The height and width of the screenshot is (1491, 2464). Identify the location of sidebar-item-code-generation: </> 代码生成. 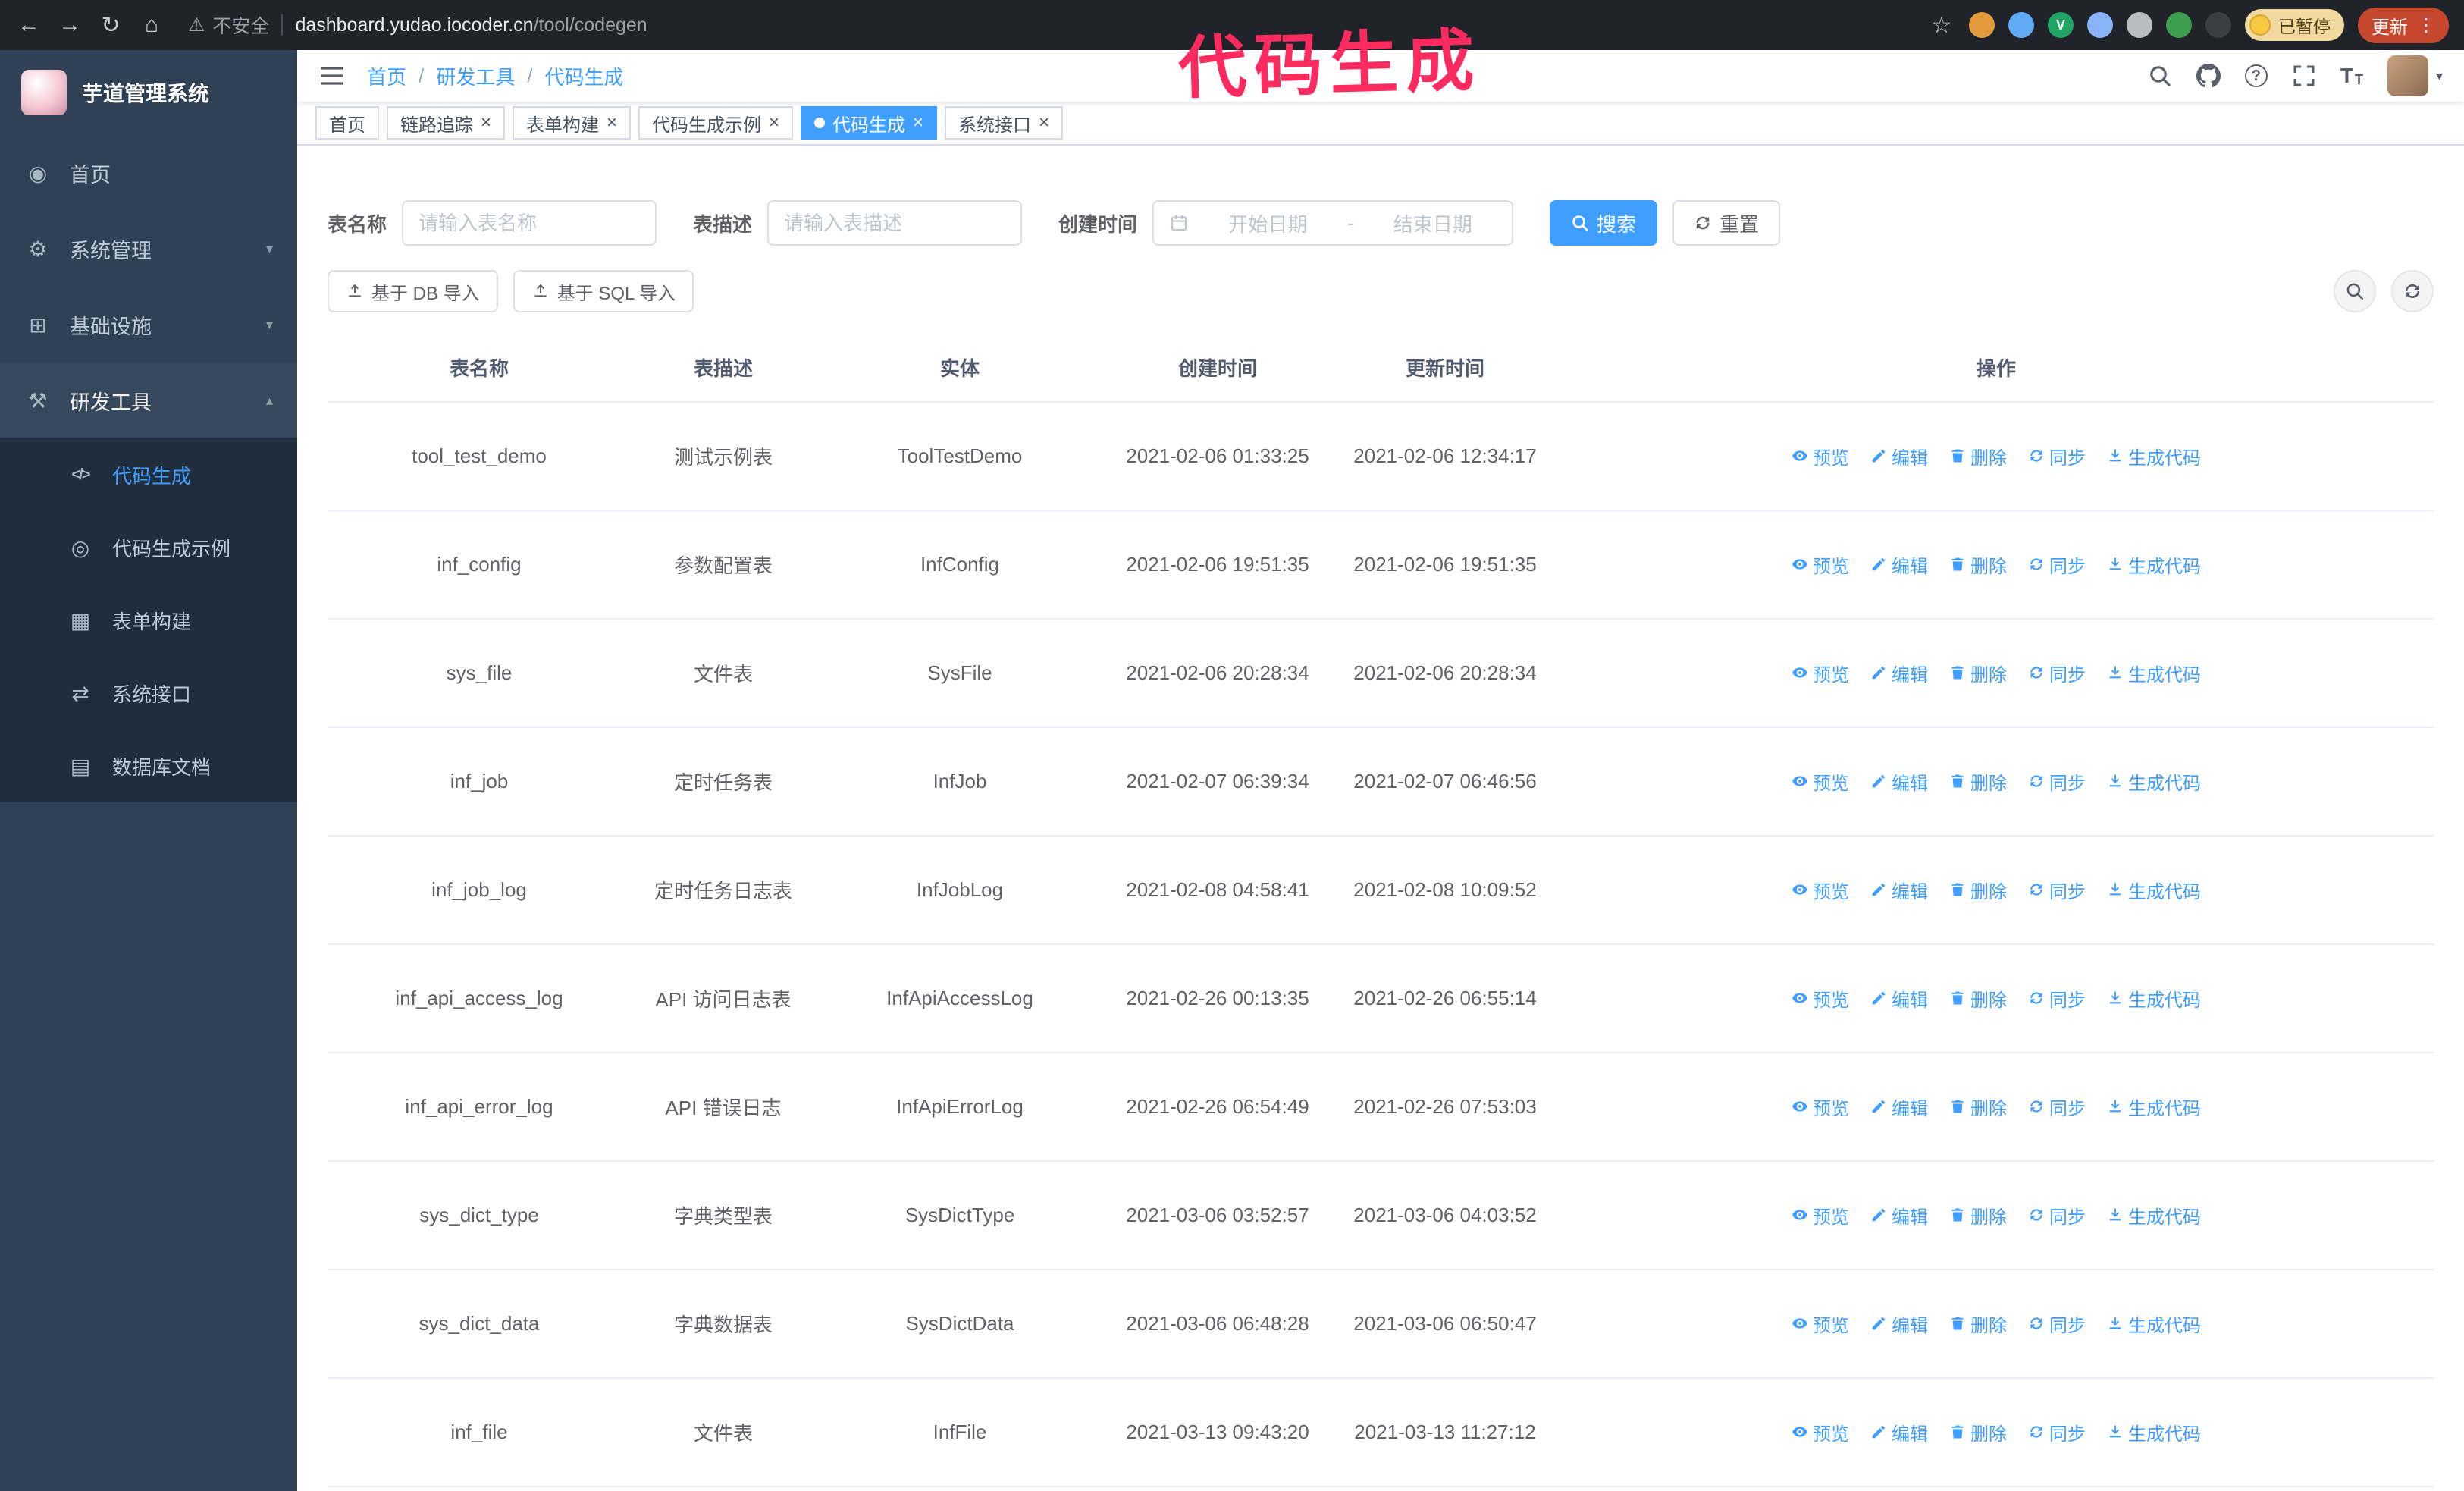
(148, 474).